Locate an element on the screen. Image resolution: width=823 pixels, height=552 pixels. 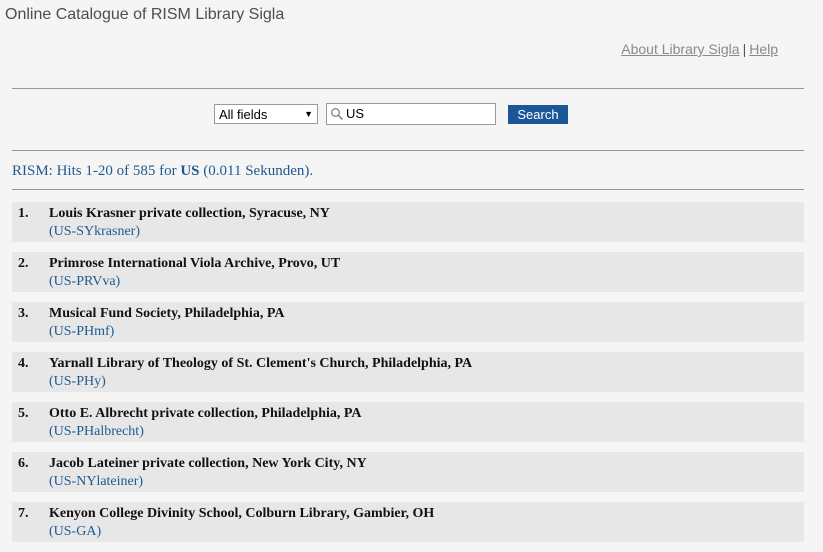
search-input: US is located at coordinates (411, 114).